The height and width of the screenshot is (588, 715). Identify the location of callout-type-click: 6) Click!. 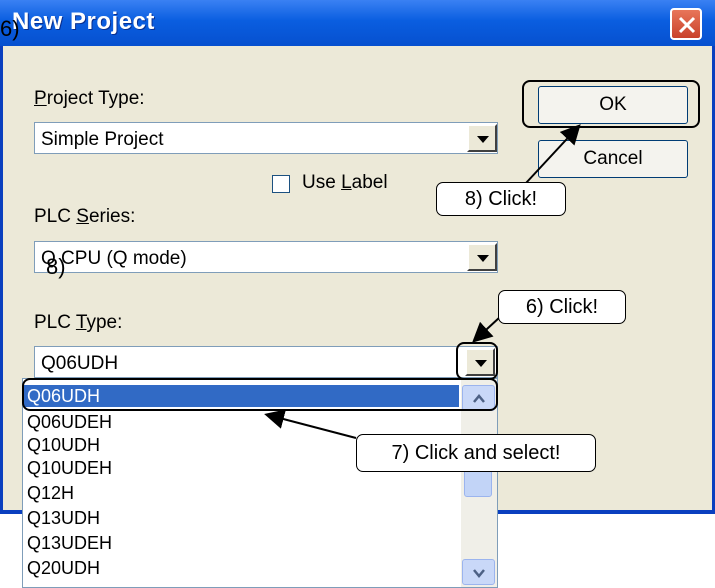
(562, 307).